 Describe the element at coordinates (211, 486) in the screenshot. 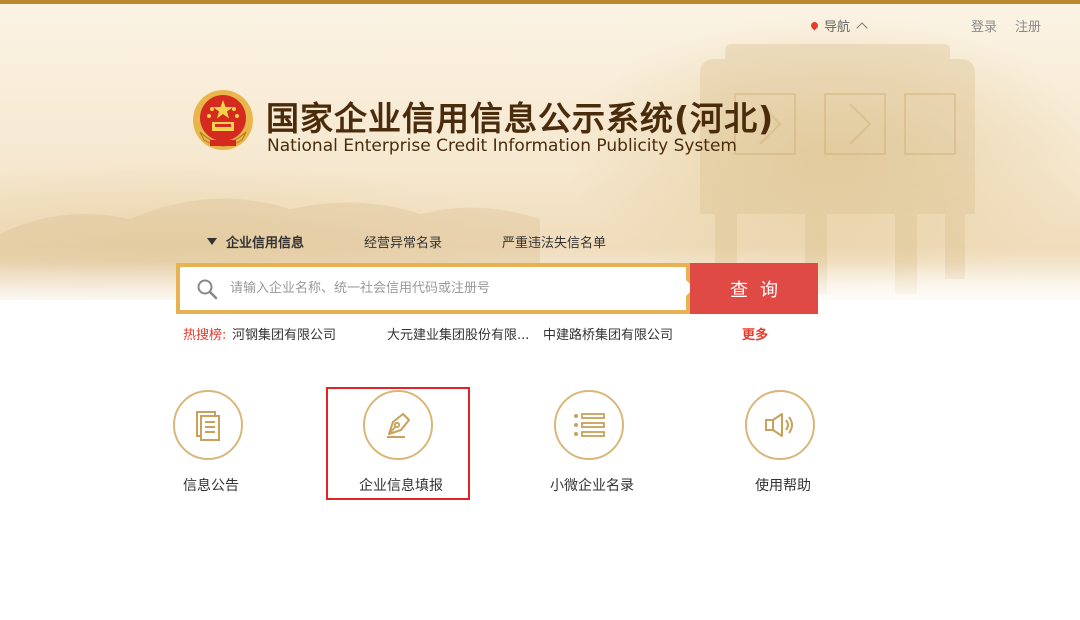

I see `feature-label: 信息公告` at that location.